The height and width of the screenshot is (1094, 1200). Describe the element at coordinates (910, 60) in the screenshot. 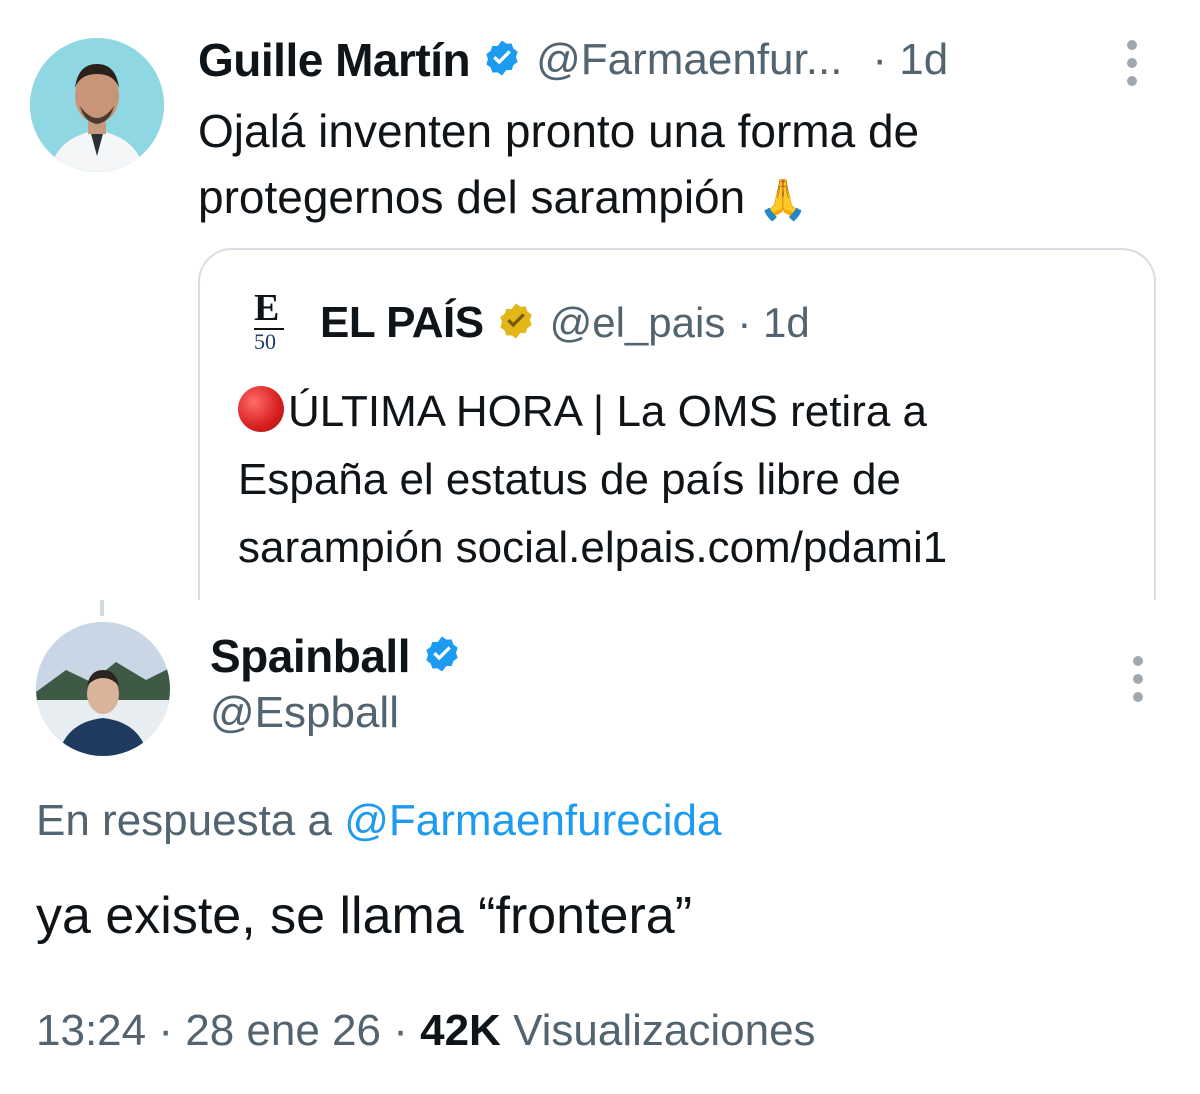

I see `tweet-time: · 1d` at that location.